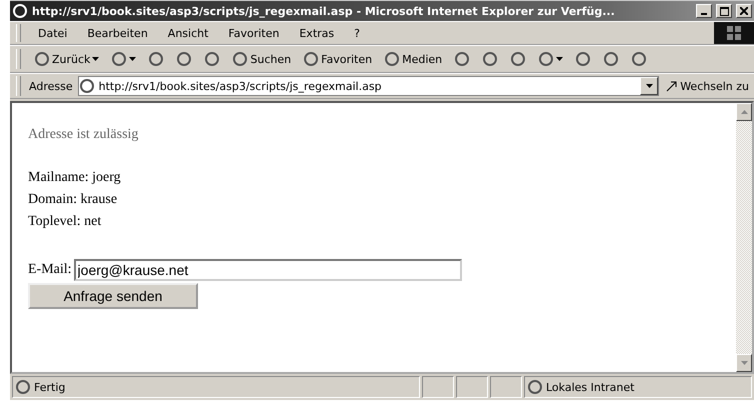  What do you see at coordinates (73, 200) in the screenshot?
I see `result-line: Domain: krause` at bounding box center [73, 200].